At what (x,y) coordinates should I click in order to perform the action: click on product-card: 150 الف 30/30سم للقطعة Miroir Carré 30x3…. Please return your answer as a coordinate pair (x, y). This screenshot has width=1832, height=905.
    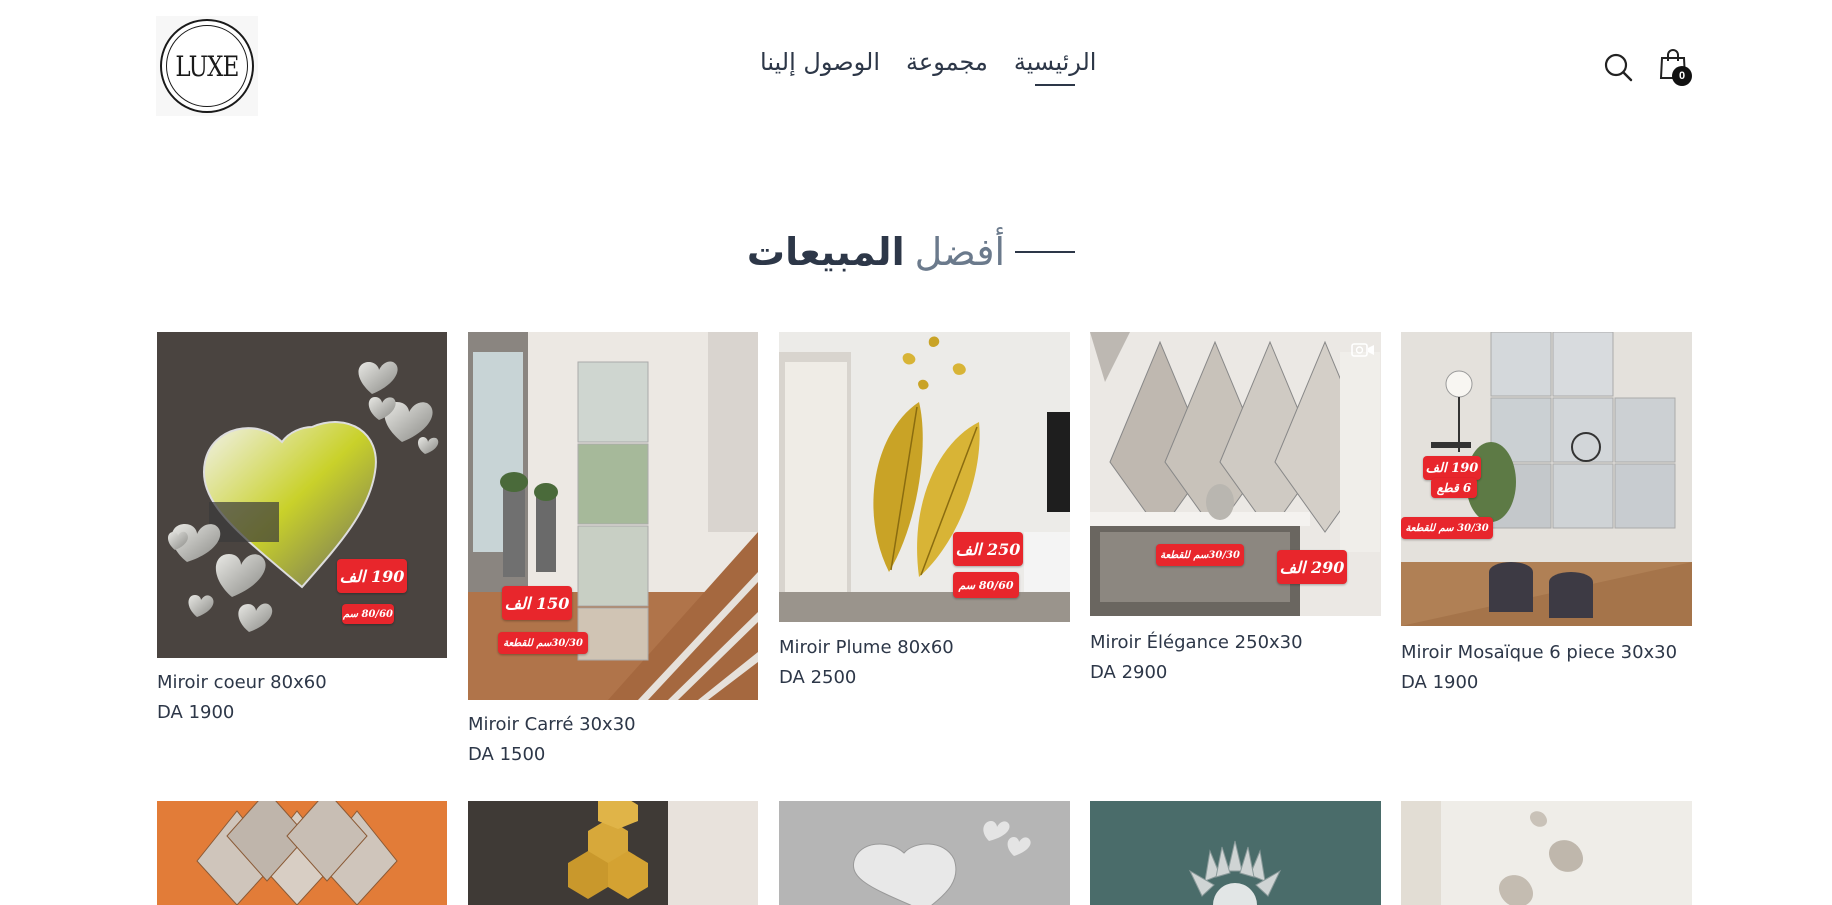
    Looking at the image, I should click on (613, 552).